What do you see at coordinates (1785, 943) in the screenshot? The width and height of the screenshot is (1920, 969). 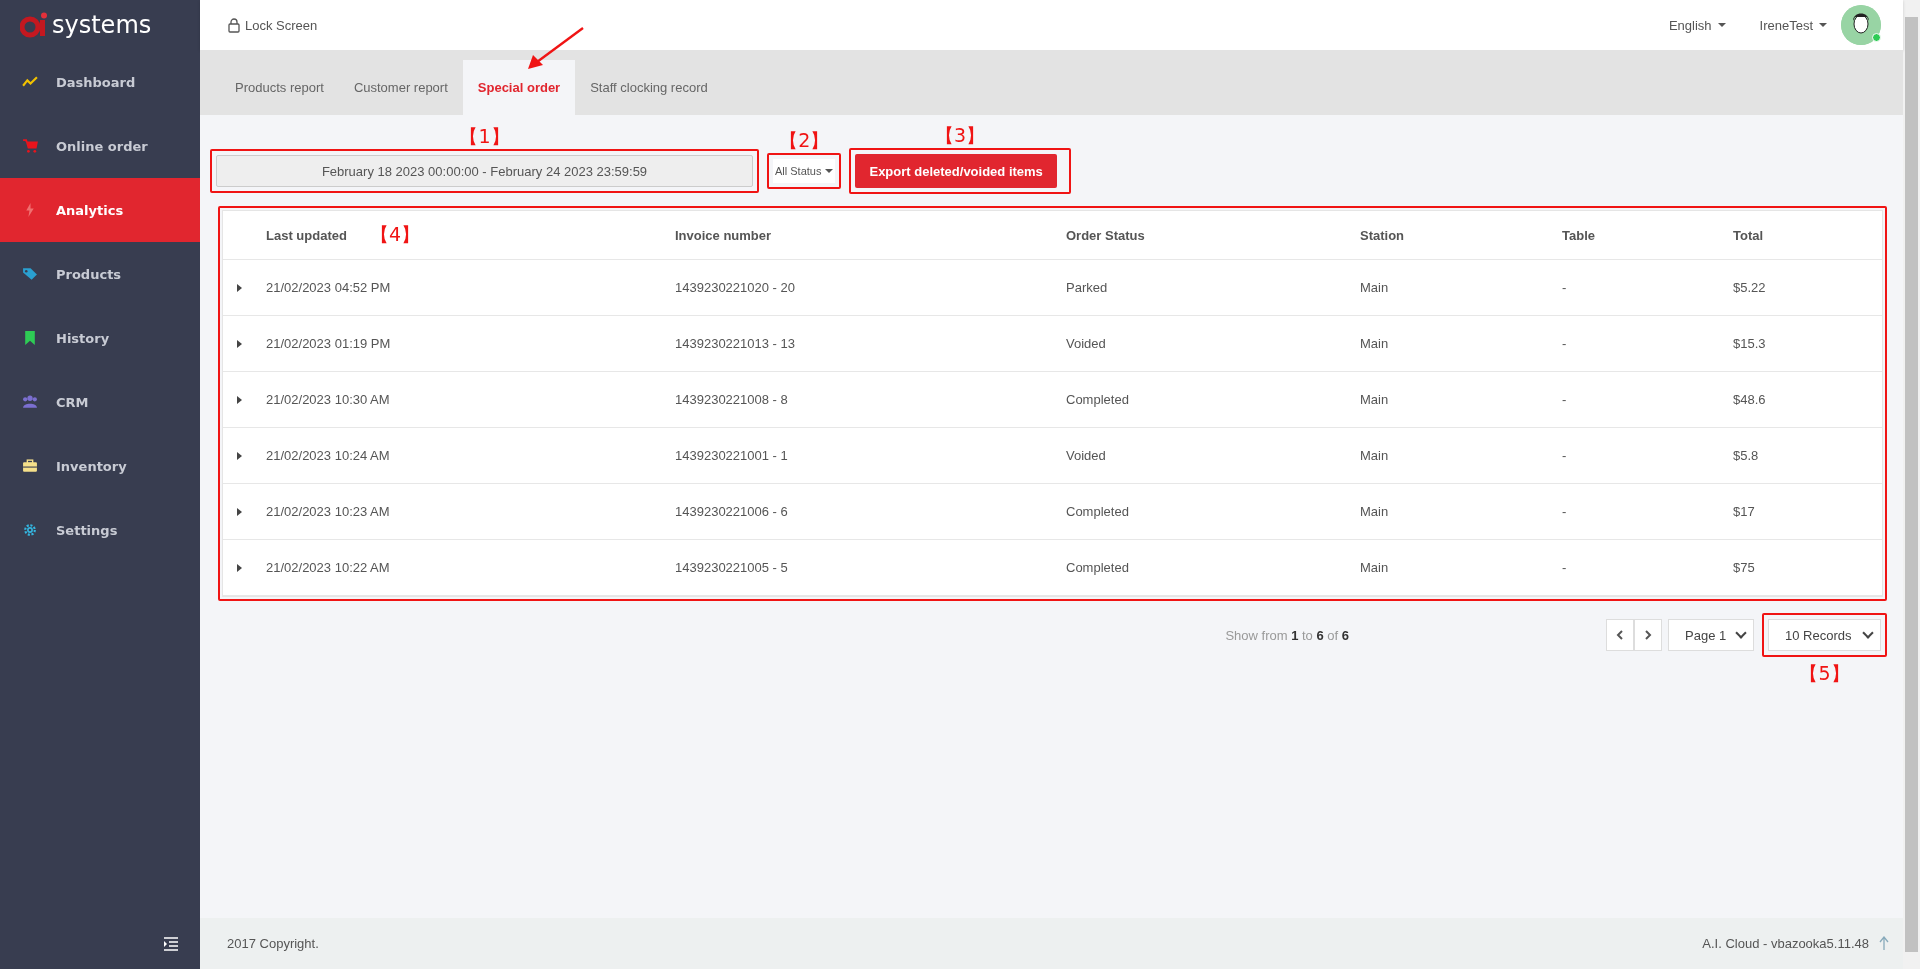 I see `version-text: A.I. Cloud - vbazooka5.11.48` at bounding box center [1785, 943].